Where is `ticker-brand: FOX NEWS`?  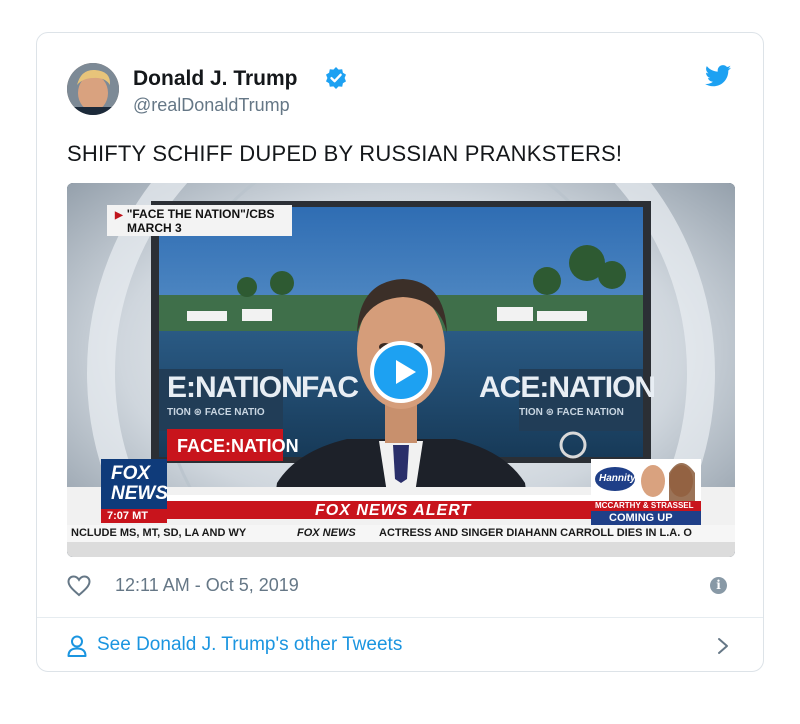
ticker-brand: FOX NEWS is located at coordinates (326, 533).